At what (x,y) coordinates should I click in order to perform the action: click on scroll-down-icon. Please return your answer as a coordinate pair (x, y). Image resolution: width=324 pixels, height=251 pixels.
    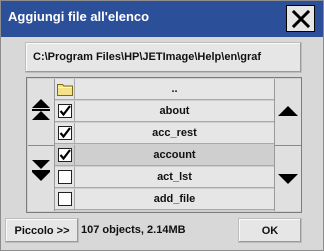
    Looking at the image, I should click on (288, 179).